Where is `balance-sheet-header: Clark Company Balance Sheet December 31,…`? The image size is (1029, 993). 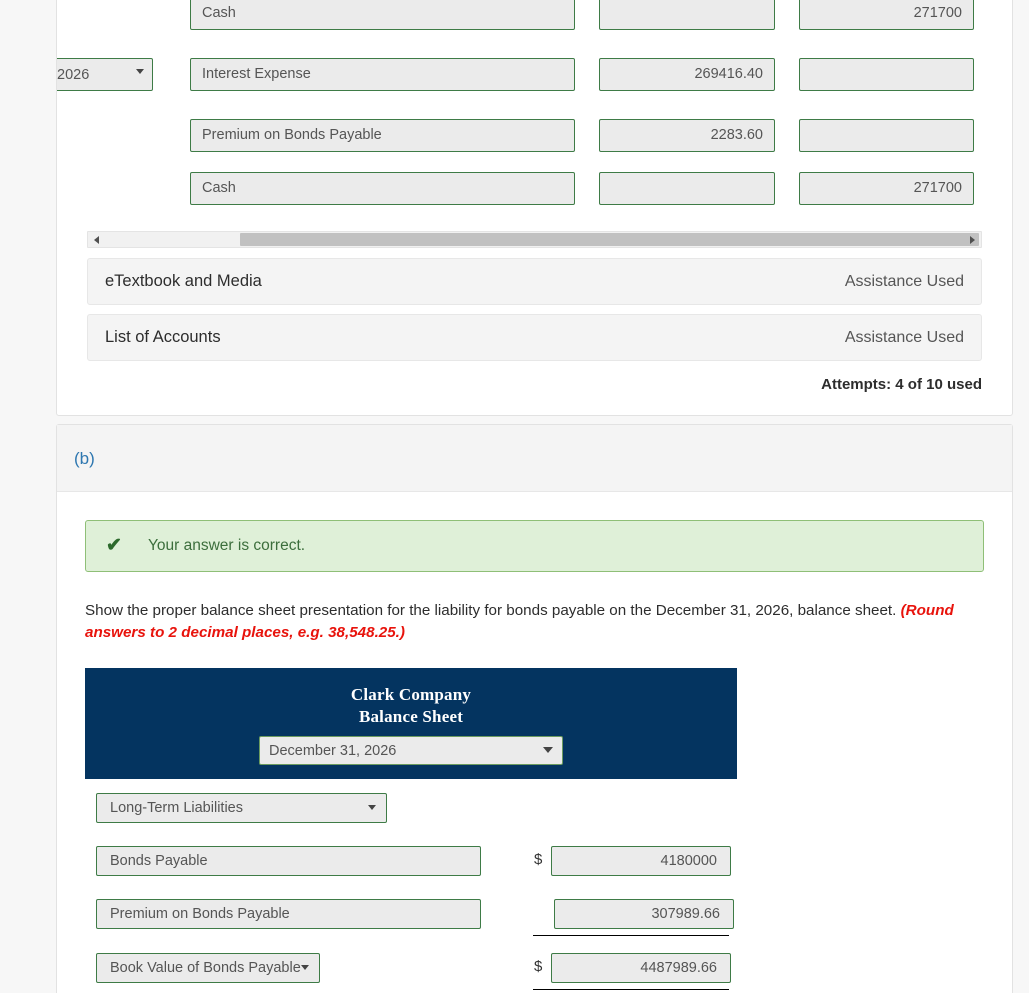
balance-sheet-header: Clark Company Balance Sheet December 31,… is located at coordinates (411, 723).